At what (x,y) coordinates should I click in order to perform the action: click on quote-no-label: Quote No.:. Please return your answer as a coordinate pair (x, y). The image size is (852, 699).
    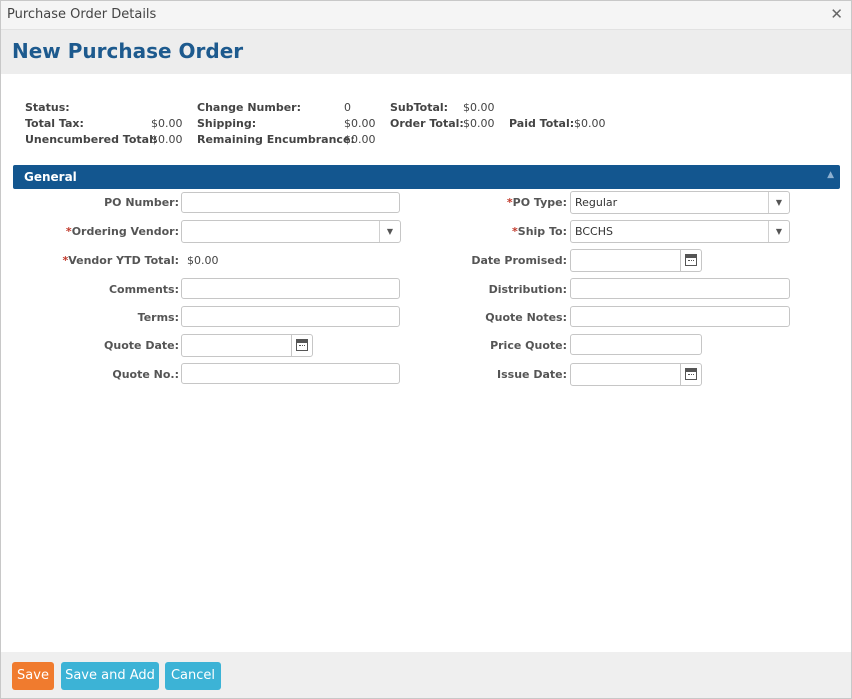
    Looking at the image, I should click on (145, 374).